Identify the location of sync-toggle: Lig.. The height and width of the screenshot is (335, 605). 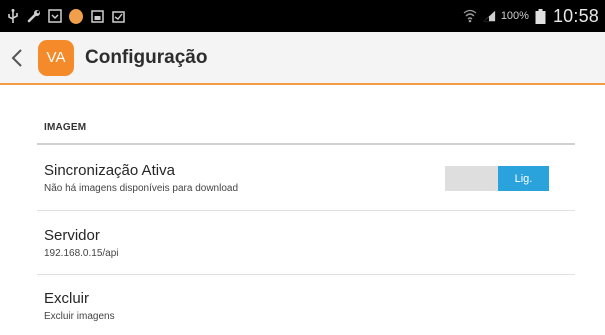
(497, 178).